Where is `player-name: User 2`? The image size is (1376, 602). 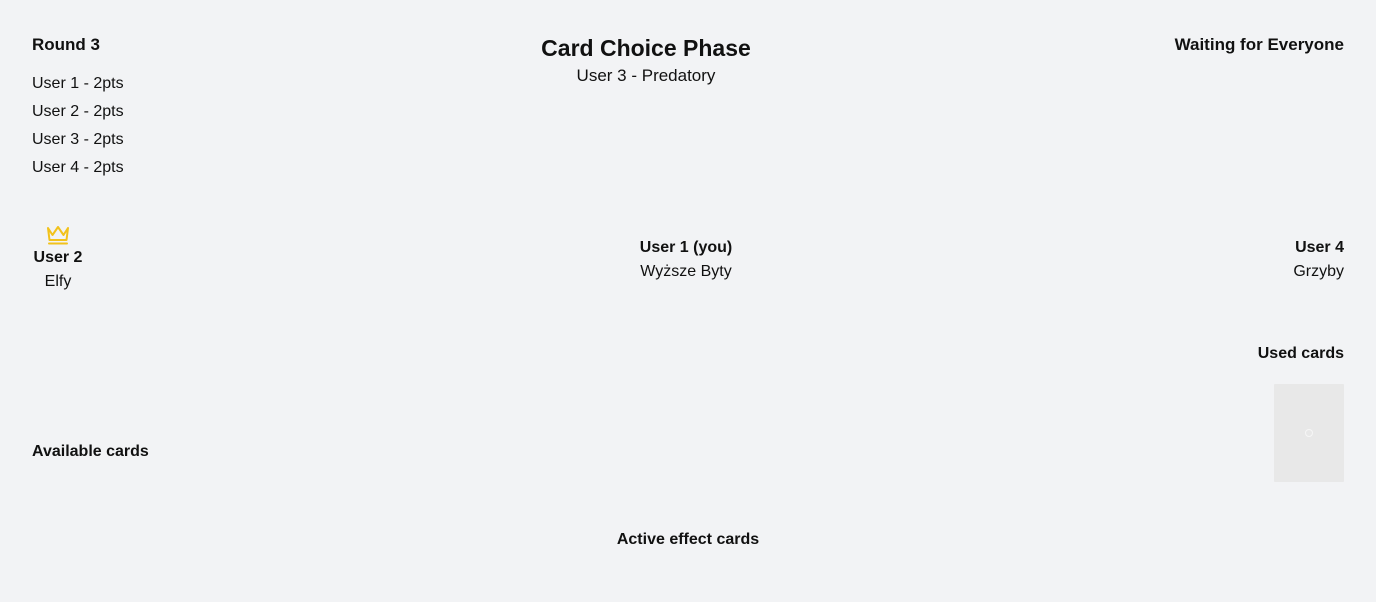
player-name: User 2 is located at coordinates (58, 257).